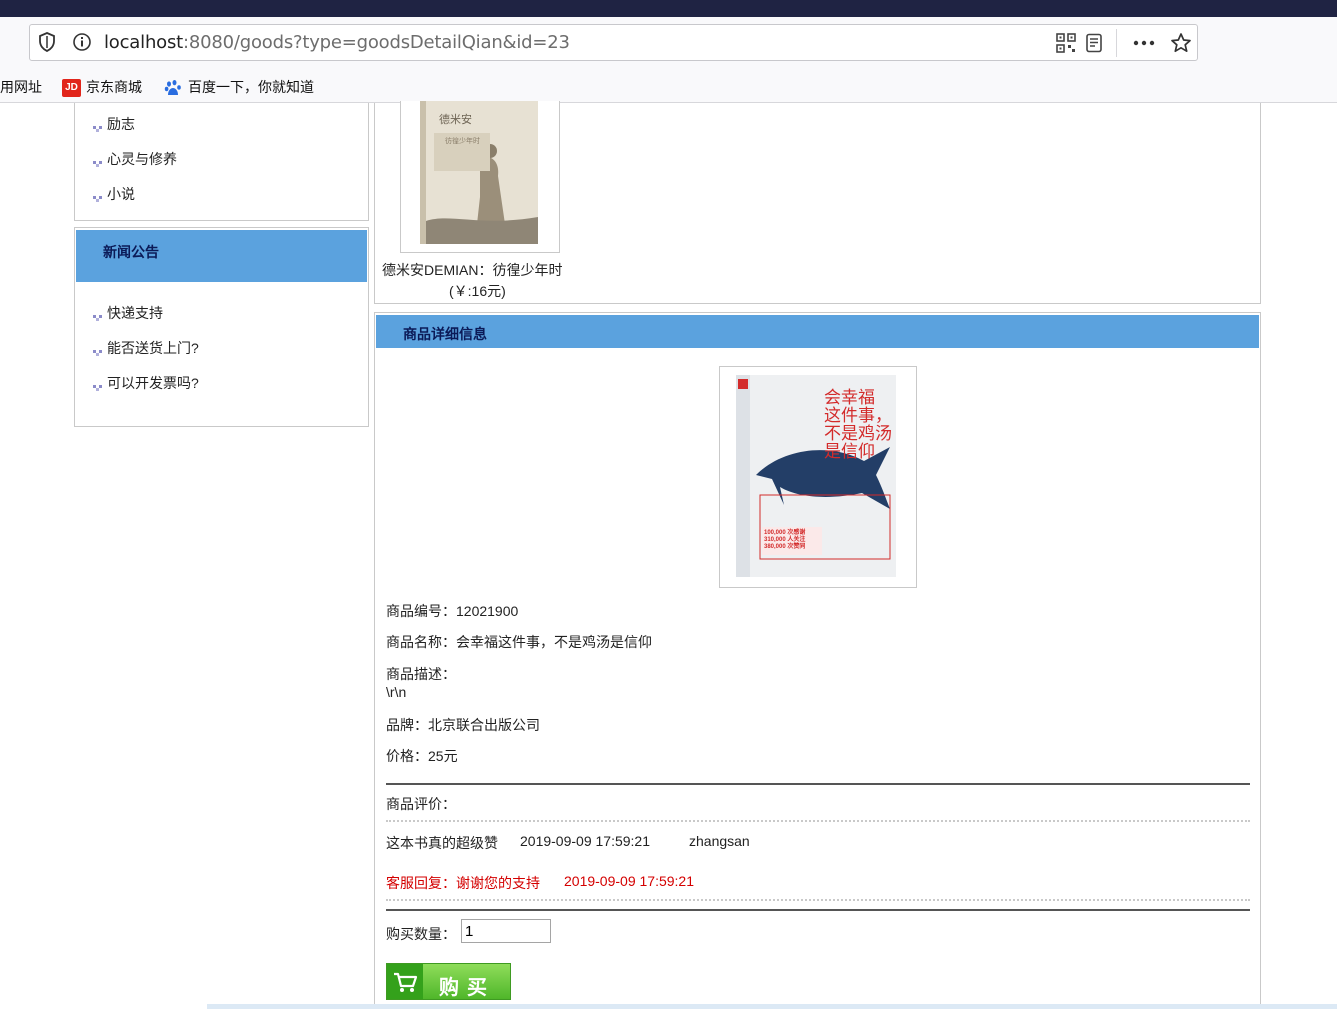  What do you see at coordinates (376, 42) in the screenshot?
I see `url-path: :8080/goods?type=goodsDetailQian&id=23` at bounding box center [376, 42].